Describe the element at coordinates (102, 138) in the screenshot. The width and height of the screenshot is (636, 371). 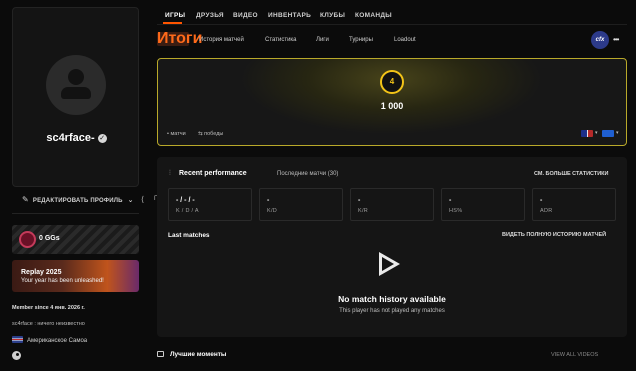
I see `verified-icon: ✓` at that location.